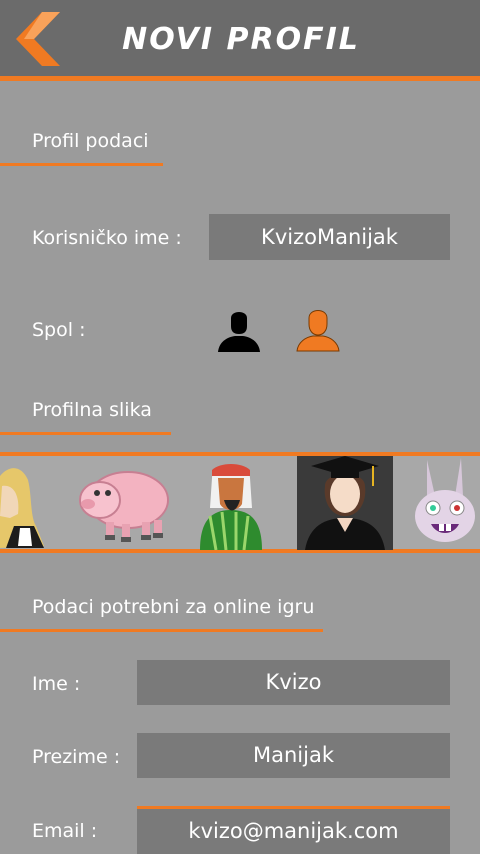 The width and height of the screenshot is (480, 854). Describe the element at coordinates (76, 757) in the screenshot. I see `last-name-label: Prezime :` at that location.